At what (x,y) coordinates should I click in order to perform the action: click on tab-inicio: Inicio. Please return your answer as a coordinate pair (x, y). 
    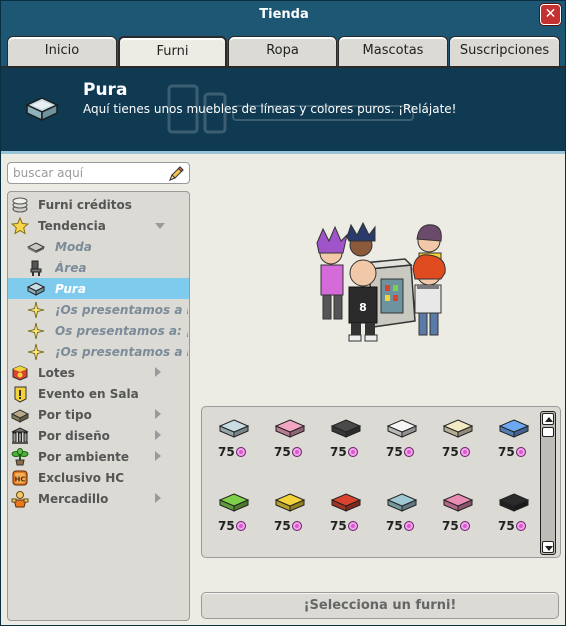
    Looking at the image, I should click on (62, 51).